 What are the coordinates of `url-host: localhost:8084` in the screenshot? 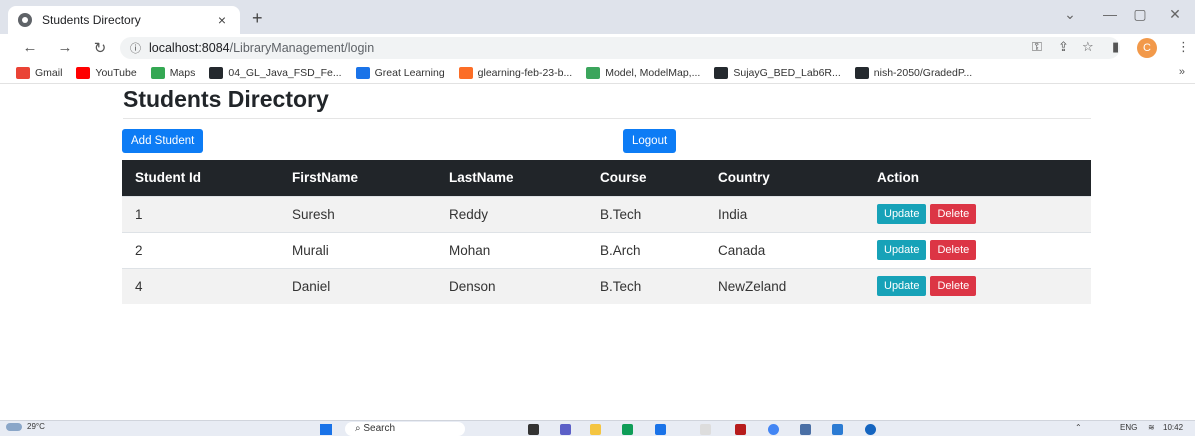 It's located at (189, 48).